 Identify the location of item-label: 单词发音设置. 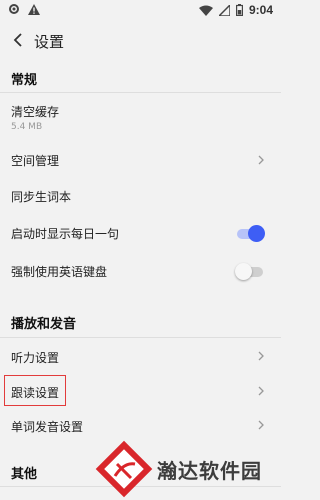
(47, 427).